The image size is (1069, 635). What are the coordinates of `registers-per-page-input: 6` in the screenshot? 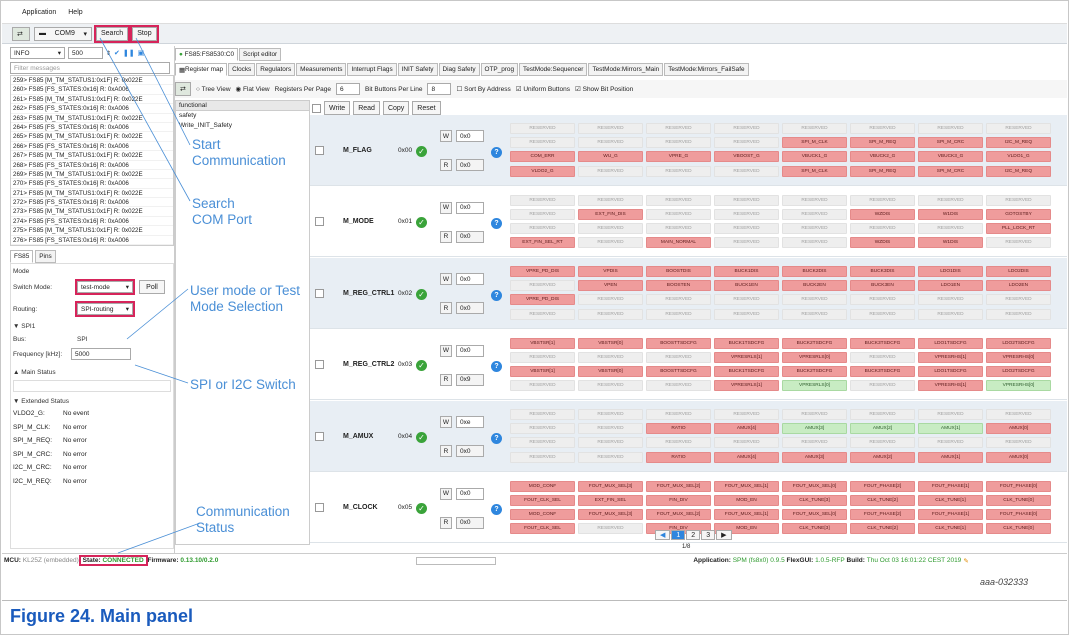 It's located at (348, 89).